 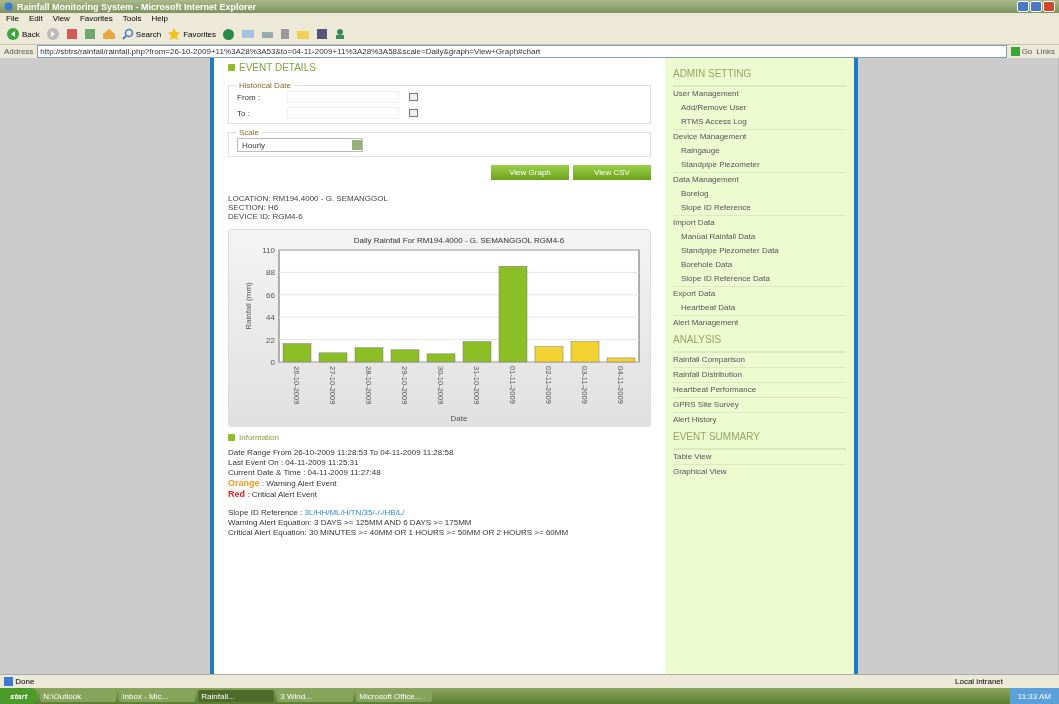 I want to click on sidebar-link: Standpipe Piezometer, so click(x=759, y=165).